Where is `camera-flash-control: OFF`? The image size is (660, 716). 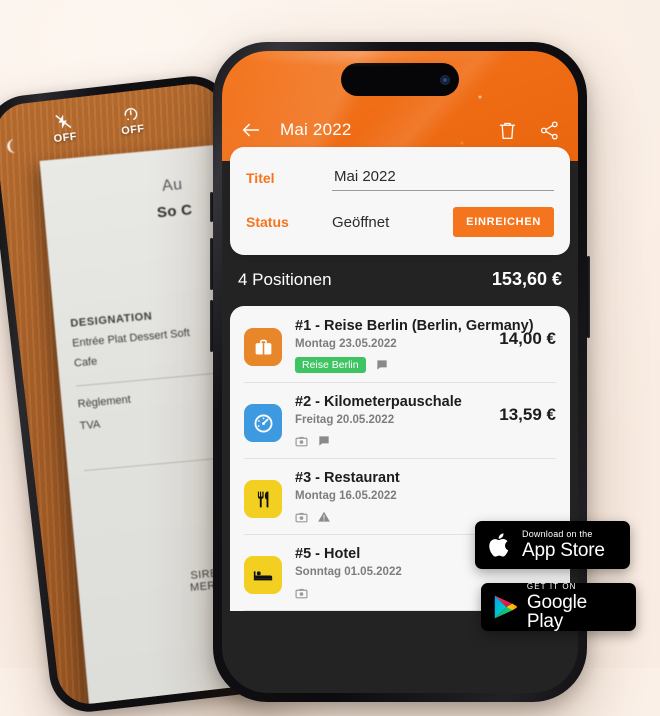 camera-flash-control: OFF is located at coordinates (64, 128).